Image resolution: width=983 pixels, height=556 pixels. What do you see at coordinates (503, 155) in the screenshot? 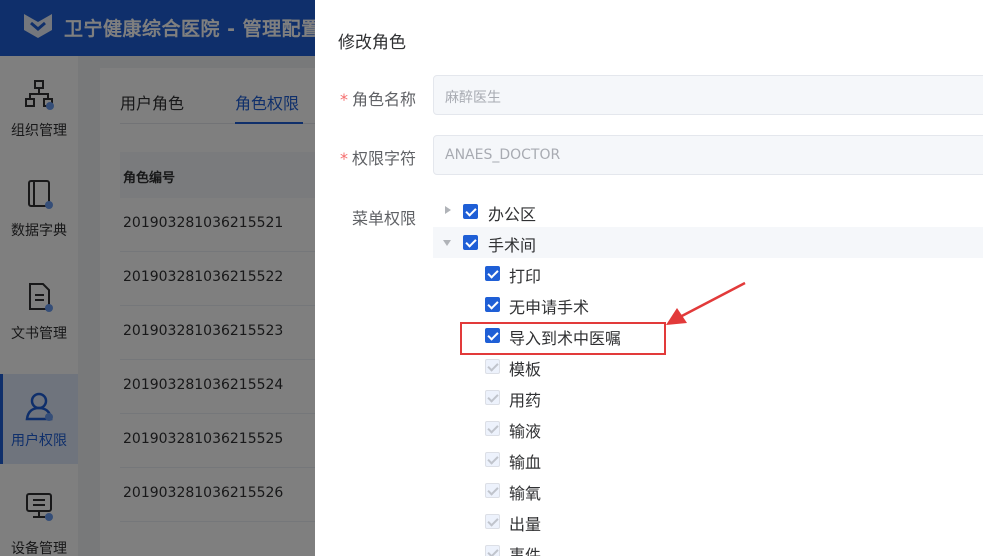
I see `permission-code-placeholder: ANAES_DOCTOR` at bounding box center [503, 155].